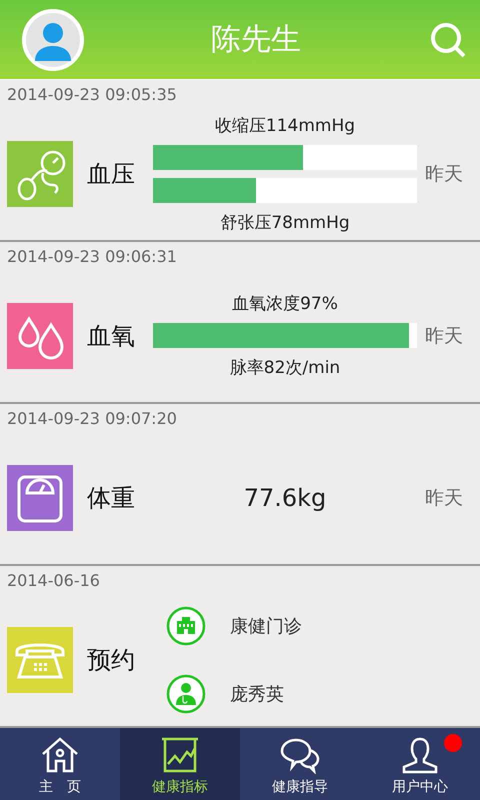 The image size is (480, 800). What do you see at coordinates (266, 626) in the screenshot?
I see `contact-name: 康健门诊` at bounding box center [266, 626].